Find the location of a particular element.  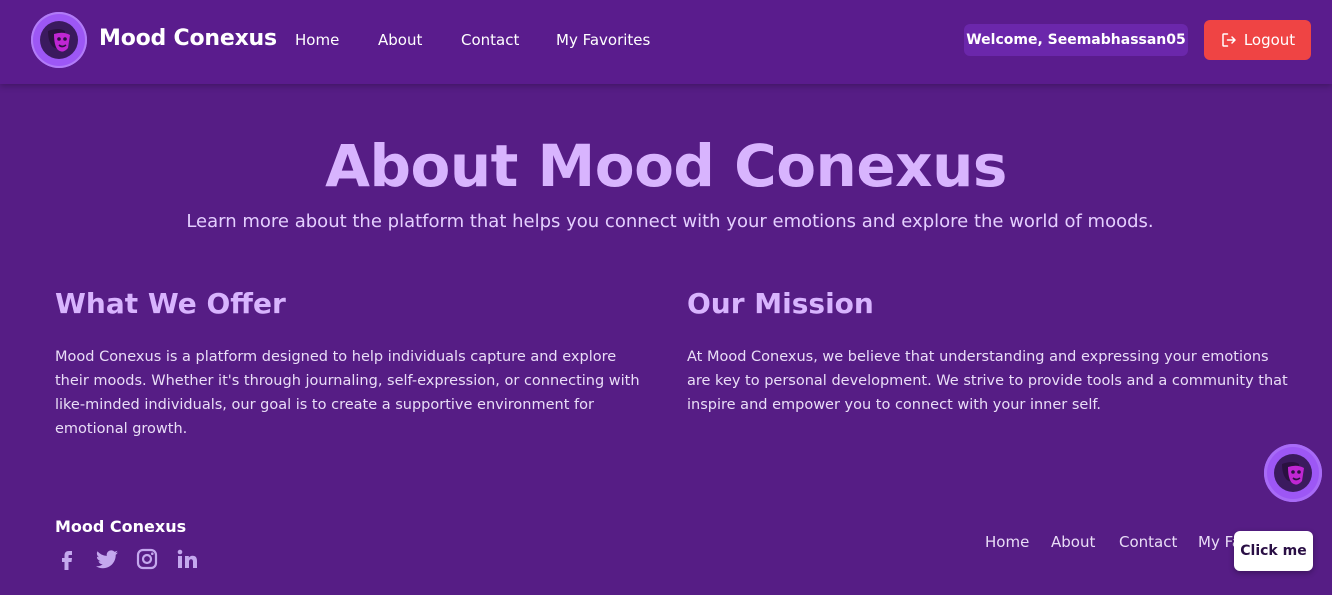

mission-heading: Our Mission is located at coordinates (780, 303).